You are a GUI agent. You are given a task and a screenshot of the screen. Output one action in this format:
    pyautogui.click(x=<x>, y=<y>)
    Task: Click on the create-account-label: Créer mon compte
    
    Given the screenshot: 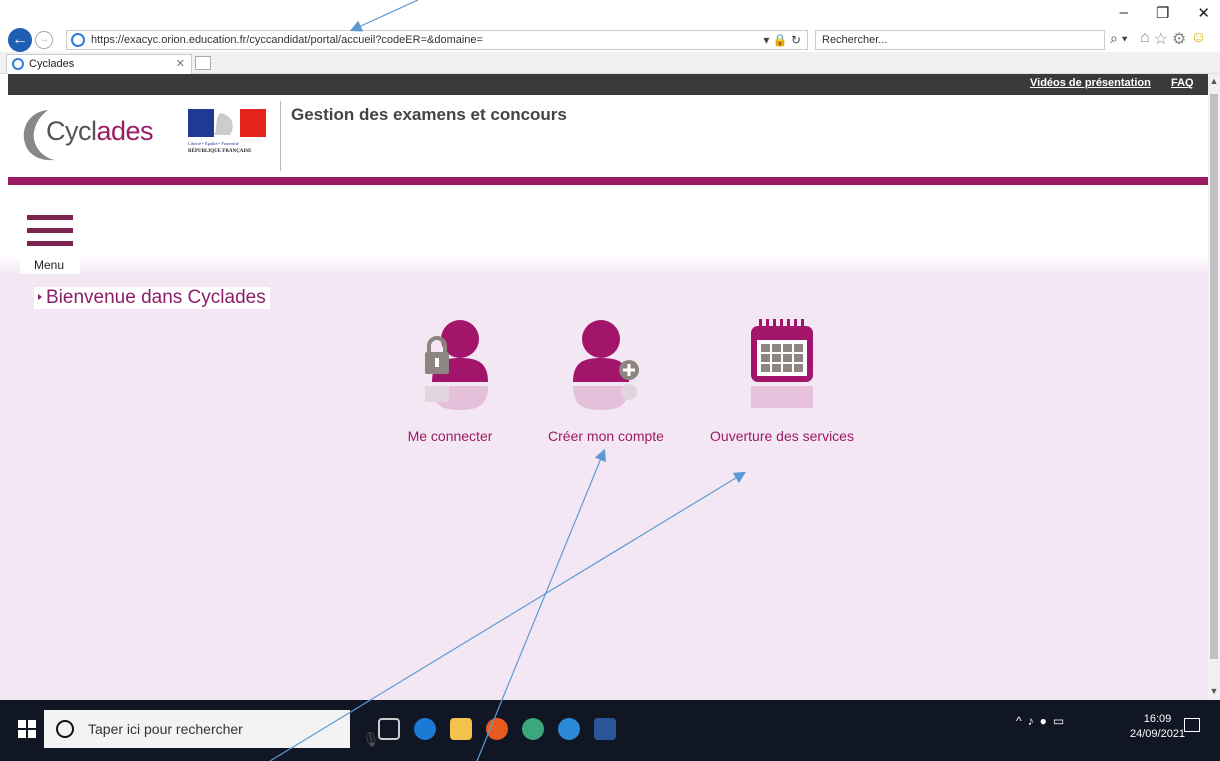 What is the action you would take?
    pyautogui.click(x=606, y=436)
    